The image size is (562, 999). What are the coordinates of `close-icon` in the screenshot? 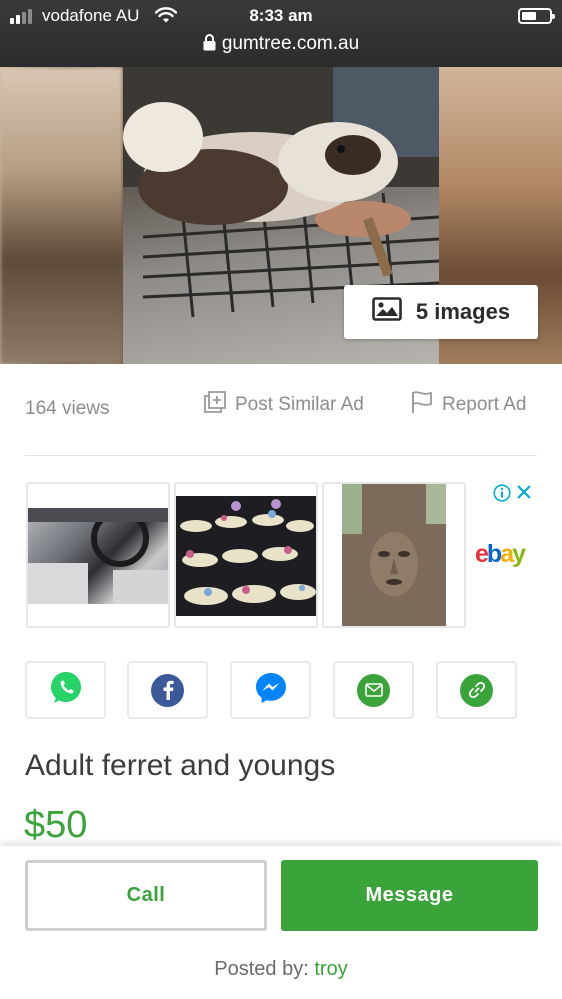 It's located at (524, 495).